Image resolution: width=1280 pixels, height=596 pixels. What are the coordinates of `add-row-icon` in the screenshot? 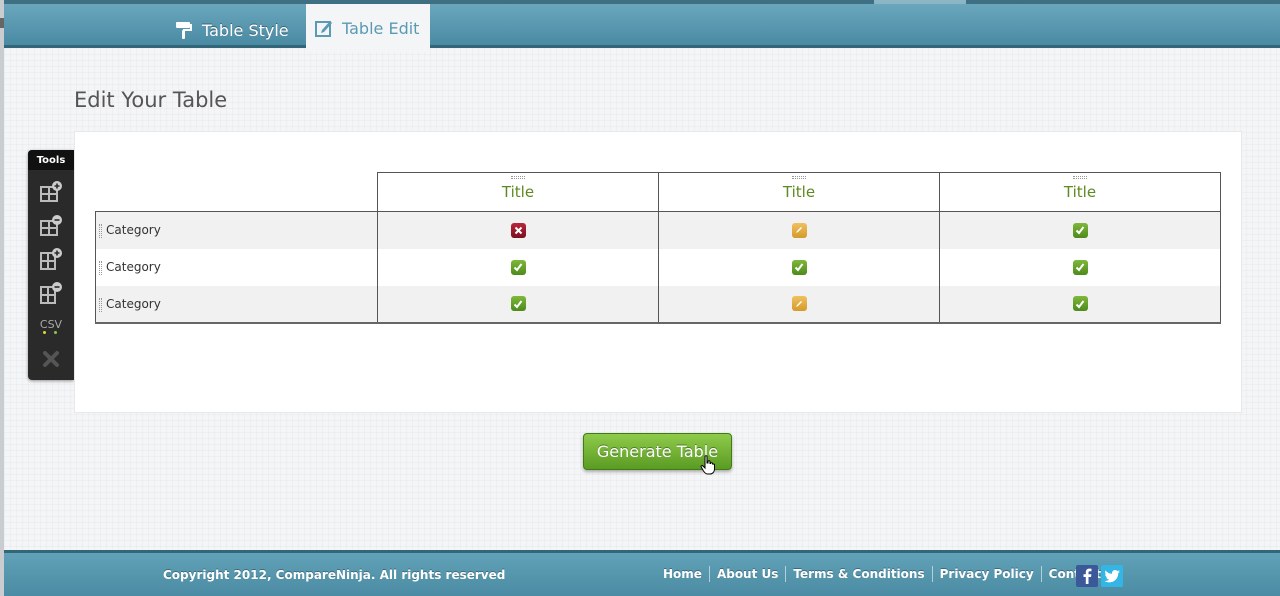 It's located at (51, 191).